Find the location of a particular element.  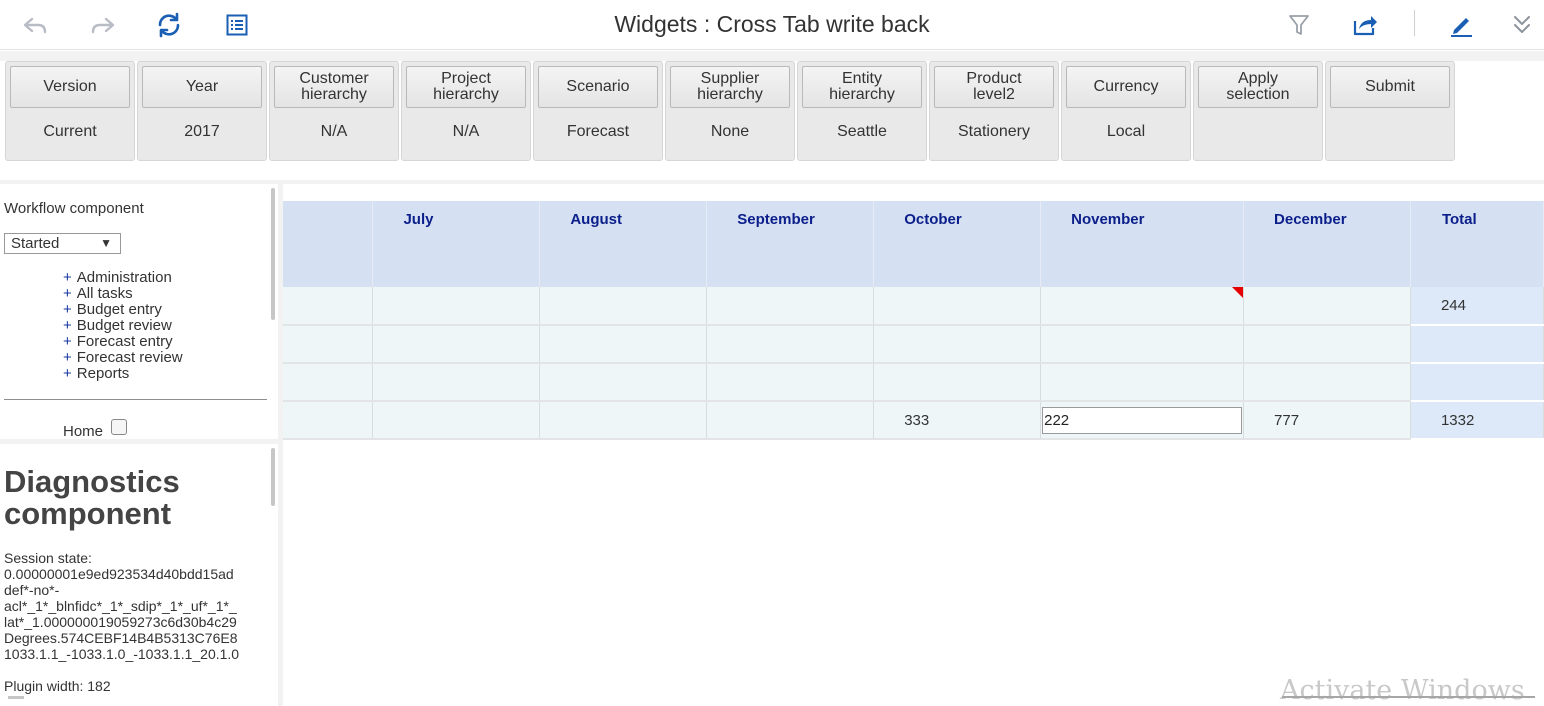

table-row: 333 777 1332 is located at coordinates (913, 420).